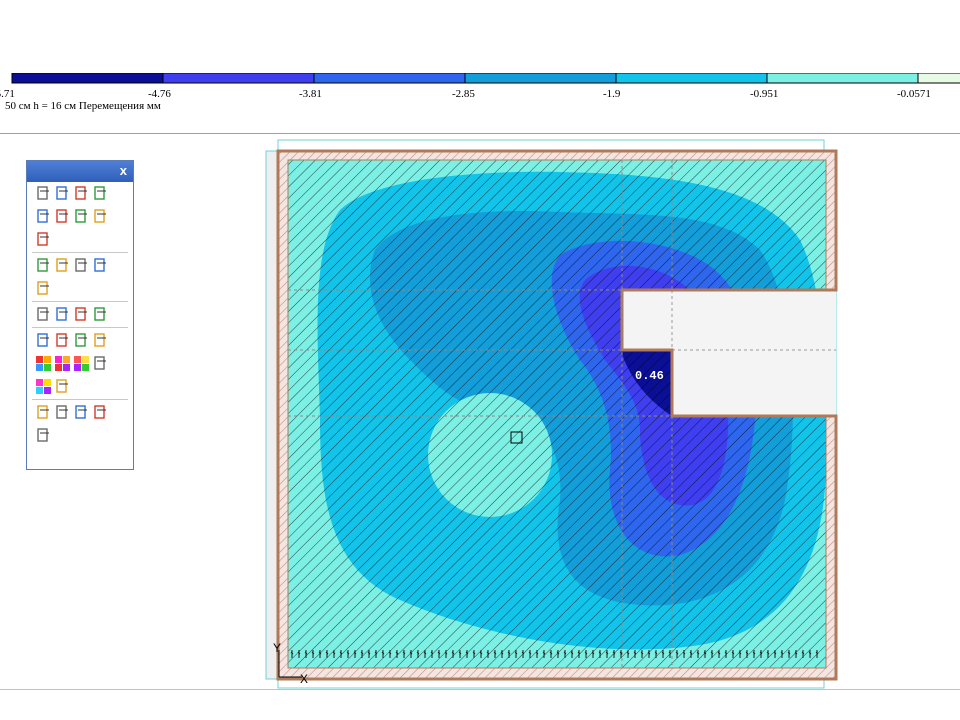 The height and width of the screenshot is (720, 960). I want to click on section-icon, so click(43, 239).